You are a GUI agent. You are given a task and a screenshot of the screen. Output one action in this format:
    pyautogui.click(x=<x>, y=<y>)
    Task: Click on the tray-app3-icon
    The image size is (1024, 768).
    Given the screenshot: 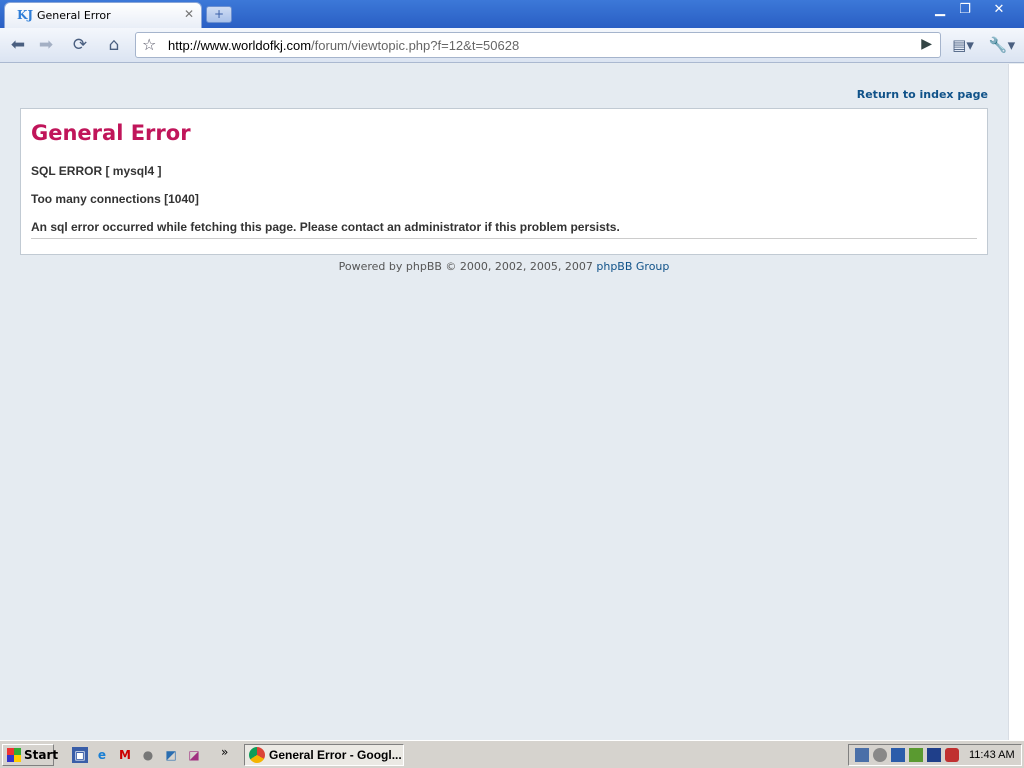 What is the action you would take?
    pyautogui.click(x=934, y=755)
    